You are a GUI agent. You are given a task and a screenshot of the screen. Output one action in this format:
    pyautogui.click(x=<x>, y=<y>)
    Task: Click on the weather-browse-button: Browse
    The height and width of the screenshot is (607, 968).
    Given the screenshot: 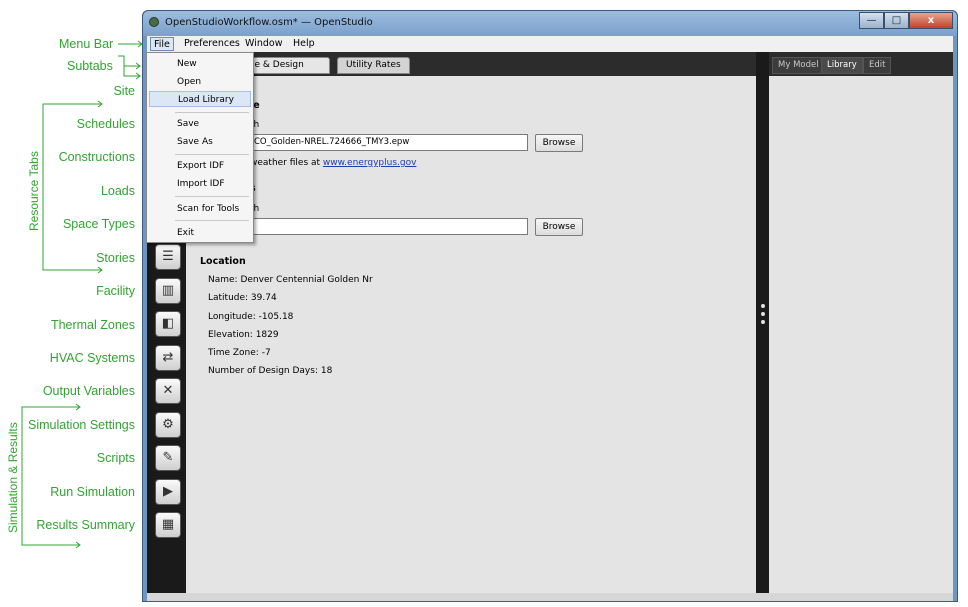 What is the action you would take?
    pyautogui.click(x=559, y=143)
    